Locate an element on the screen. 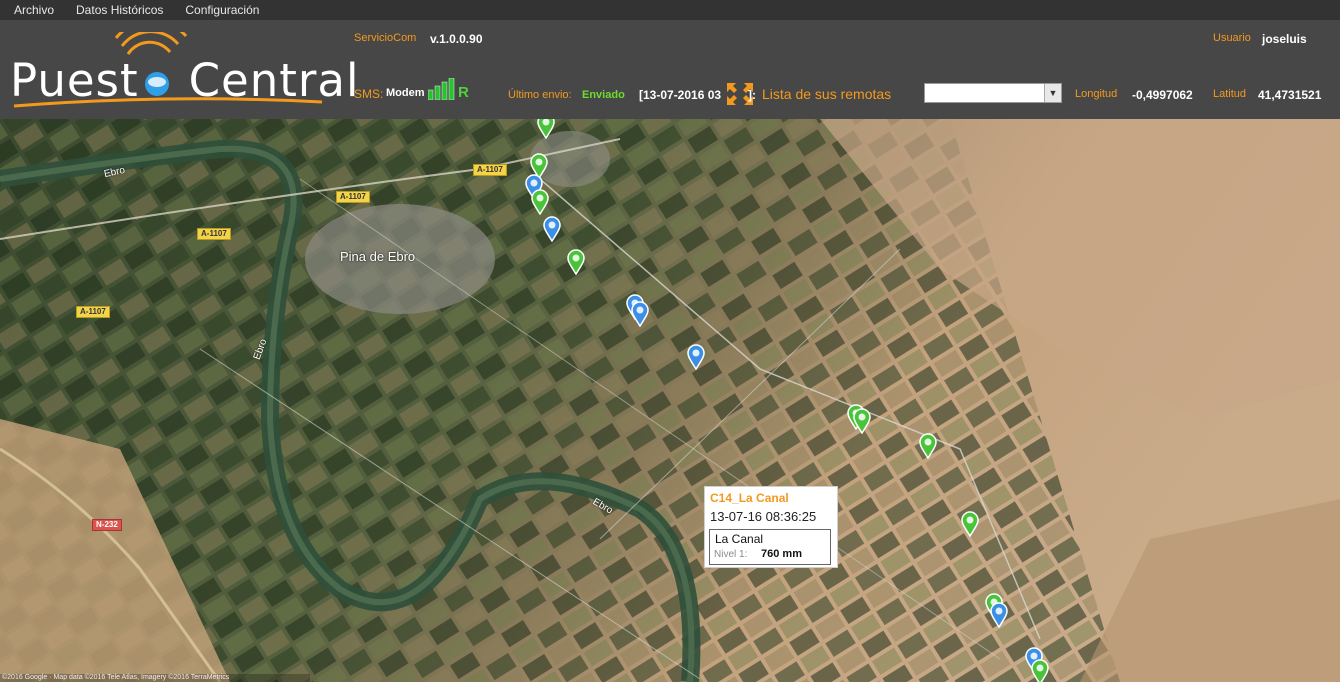  last-send-trunc: ]: is located at coordinates (752, 95).